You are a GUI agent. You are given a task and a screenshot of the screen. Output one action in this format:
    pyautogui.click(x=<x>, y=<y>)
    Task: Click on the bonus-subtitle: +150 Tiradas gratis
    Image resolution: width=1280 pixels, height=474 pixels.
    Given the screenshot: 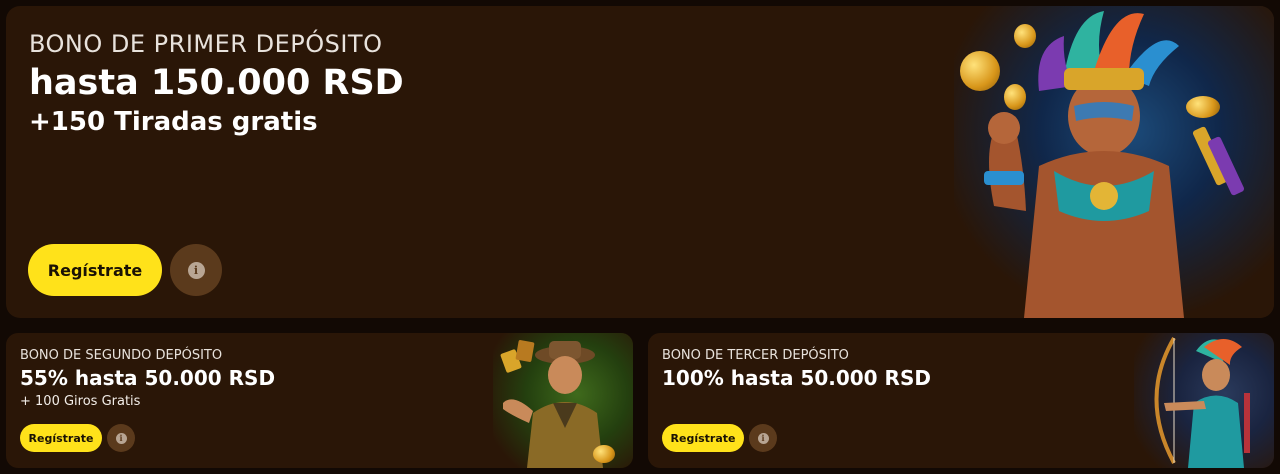 What is the action you would take?
    pyautogui.click(x=173, y=121)
    